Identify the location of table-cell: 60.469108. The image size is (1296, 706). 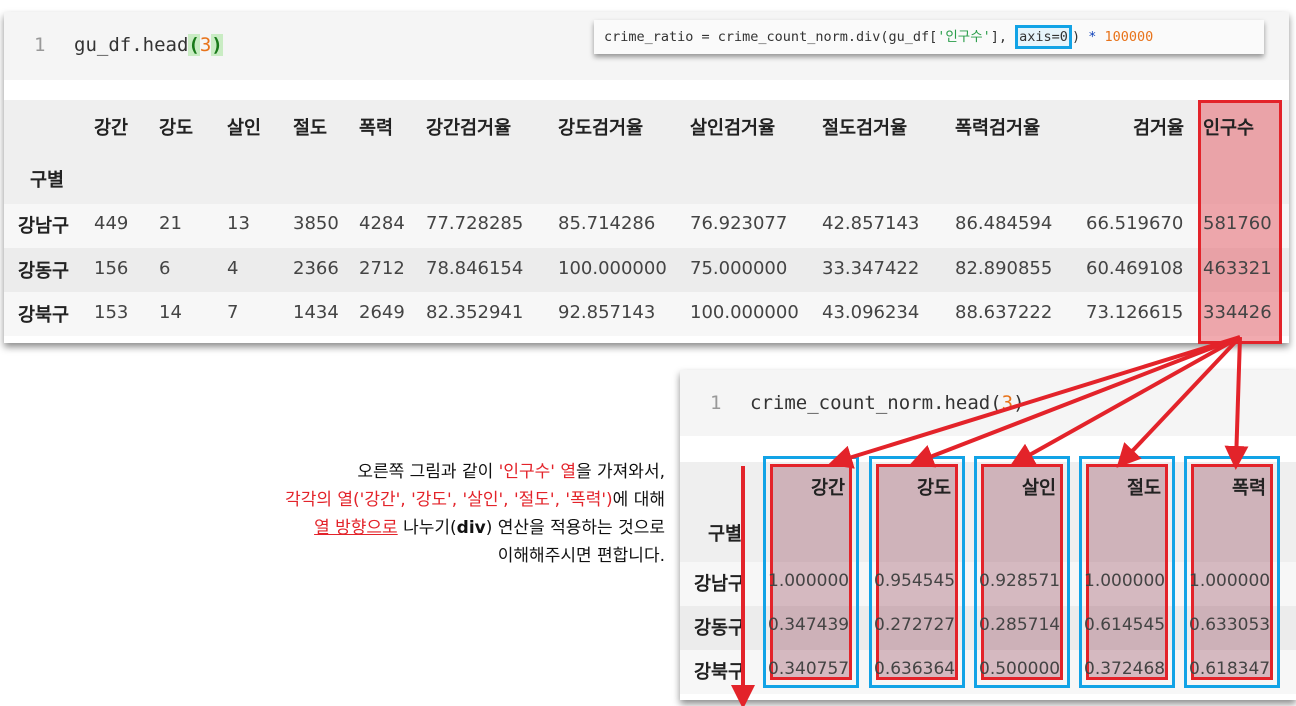
(1135, 268).